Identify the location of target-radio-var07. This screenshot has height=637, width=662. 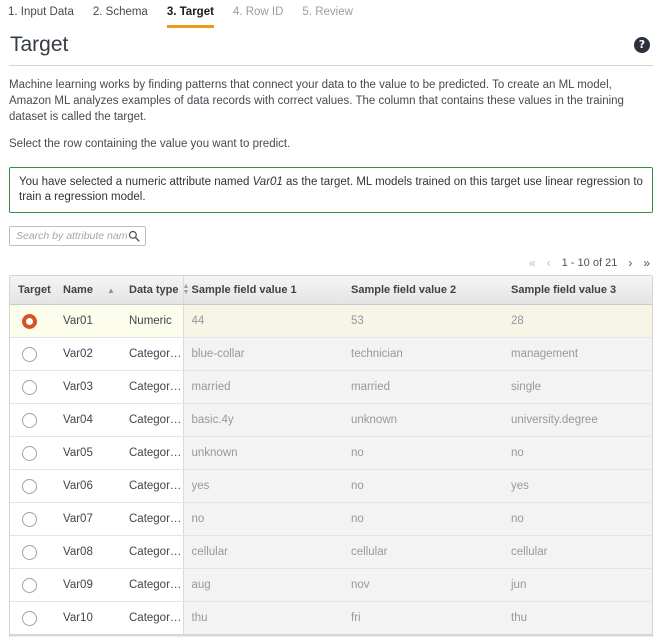
(29, 519).